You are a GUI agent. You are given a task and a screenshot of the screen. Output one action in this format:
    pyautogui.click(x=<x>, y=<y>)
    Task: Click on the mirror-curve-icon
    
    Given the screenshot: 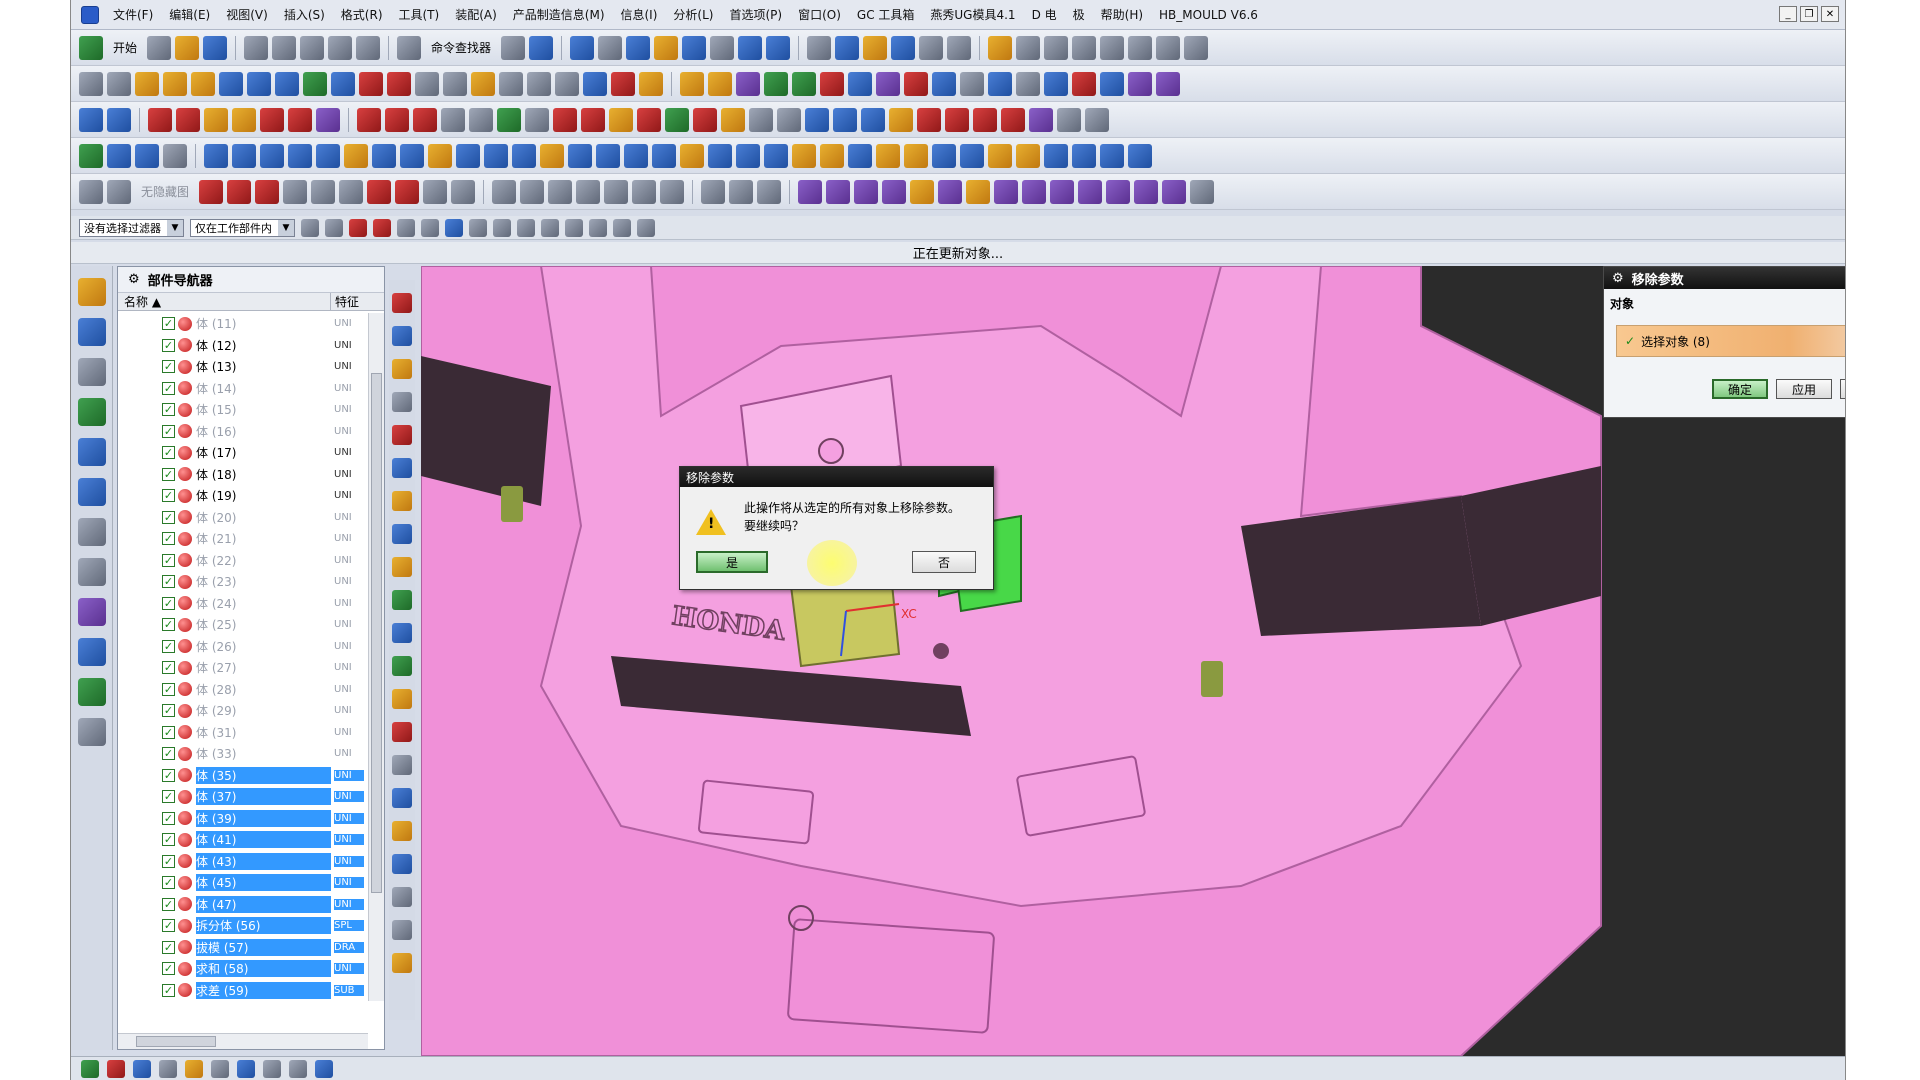 What is the action you would take?
    pyautogui.click(x=817, y=119)
    